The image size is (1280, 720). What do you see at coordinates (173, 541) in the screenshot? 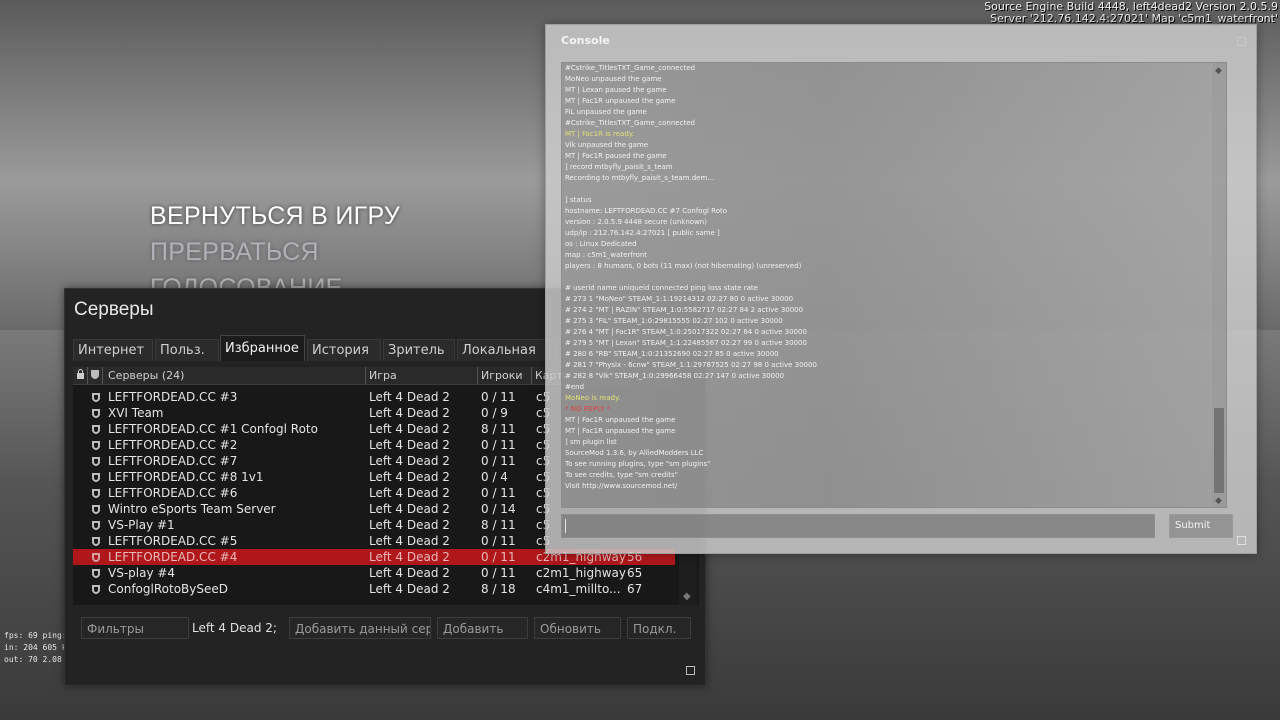
I see `server-name: LEFTFORDEAD.CC #5` at bounding box center [173, 541].